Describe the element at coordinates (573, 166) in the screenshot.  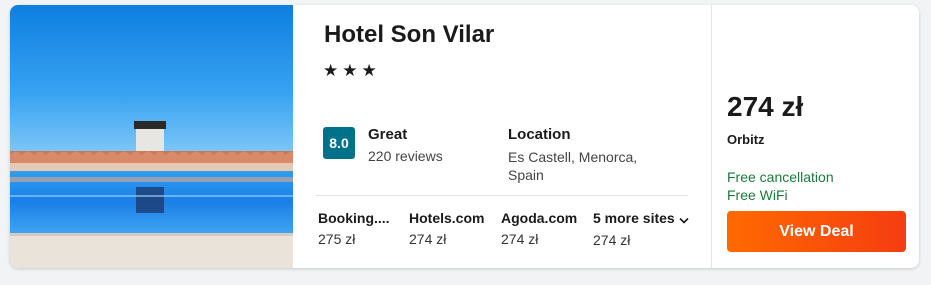
I see `location-value: Es Castell, Menorca, Spain` at that location.